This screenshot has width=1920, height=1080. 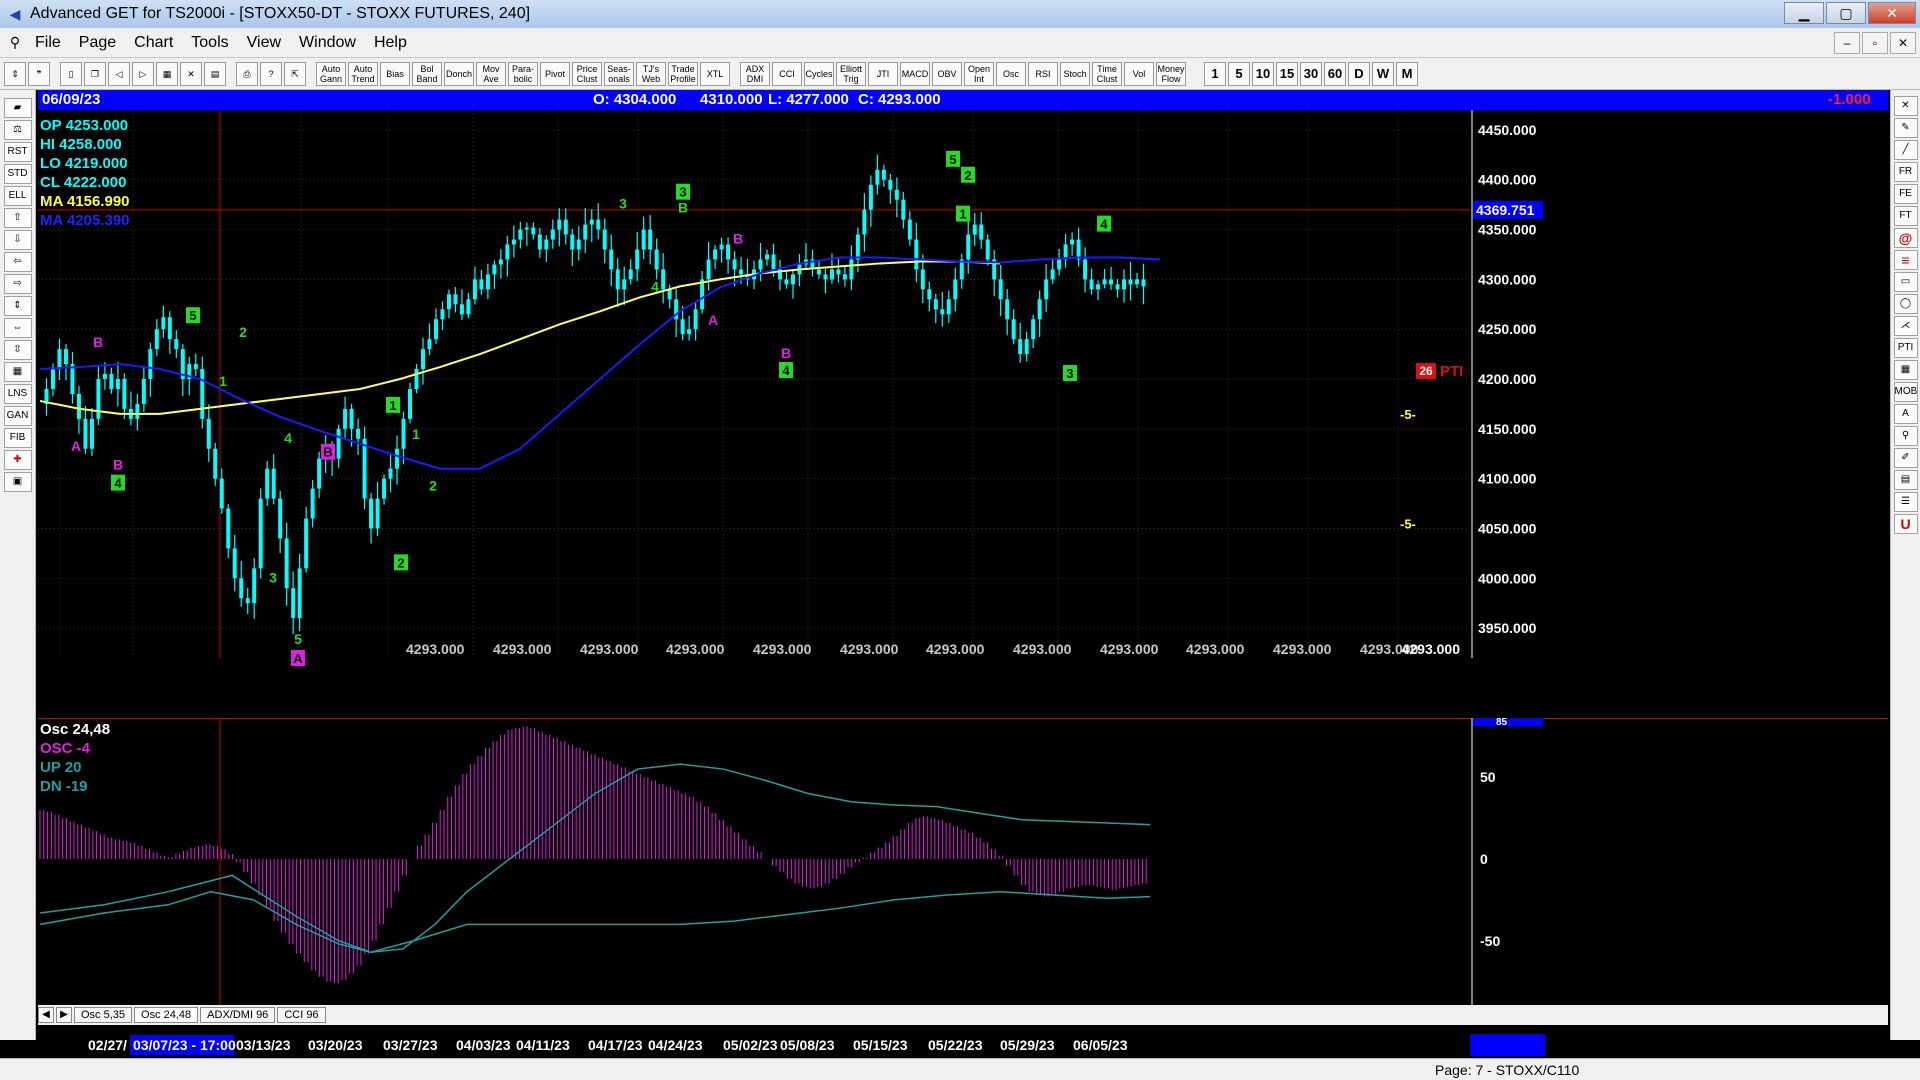 What do you see at coordinates (587, 73) in the screenshot?
I see `study-button-price-clust: Price Clust` at bounding box center [587, 73].